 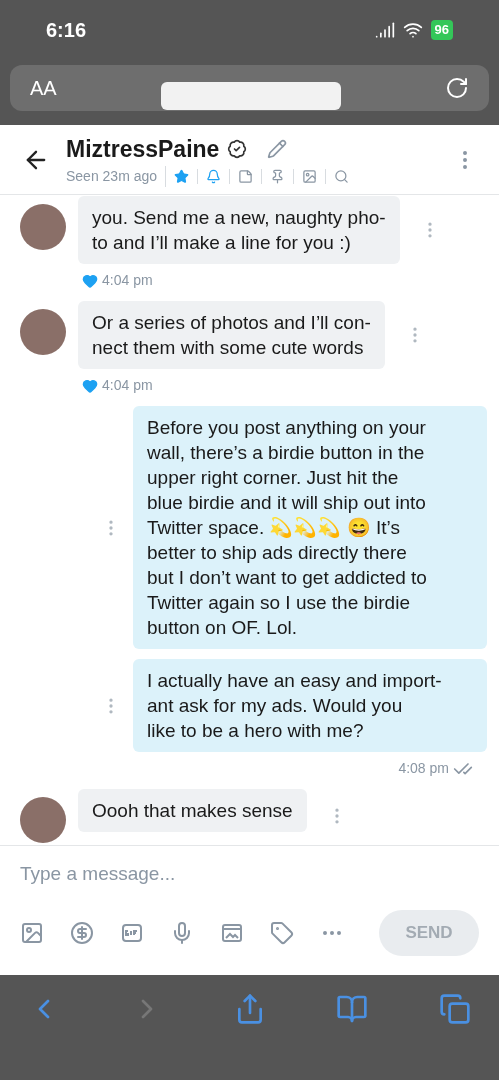 What do you see at coordinates (143, 149) in the screenshot?
I see `contact-name: MiztressPaine` at bounding box center [143, 149].